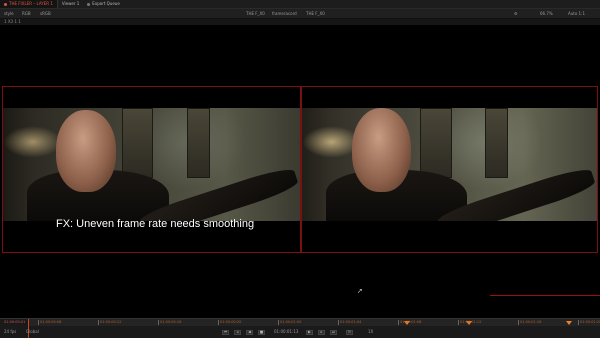 This screenshot has height=338, width=600. What do you see at coordinates (351, 322) in the screenshot?
I see `ruler-label: 01:00:01:04` at bounding box center [351, 322].